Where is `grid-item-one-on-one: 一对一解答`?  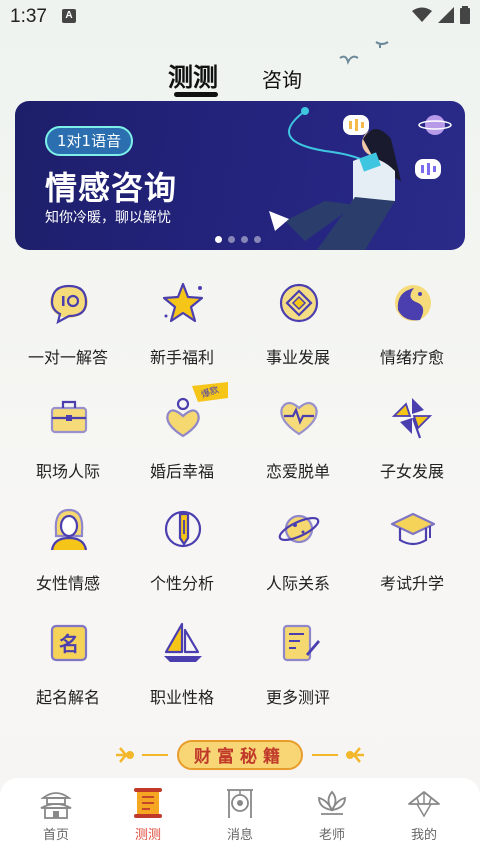
grid-item-one-on-one: 一对一解答 is located at coordinates (68, 322).